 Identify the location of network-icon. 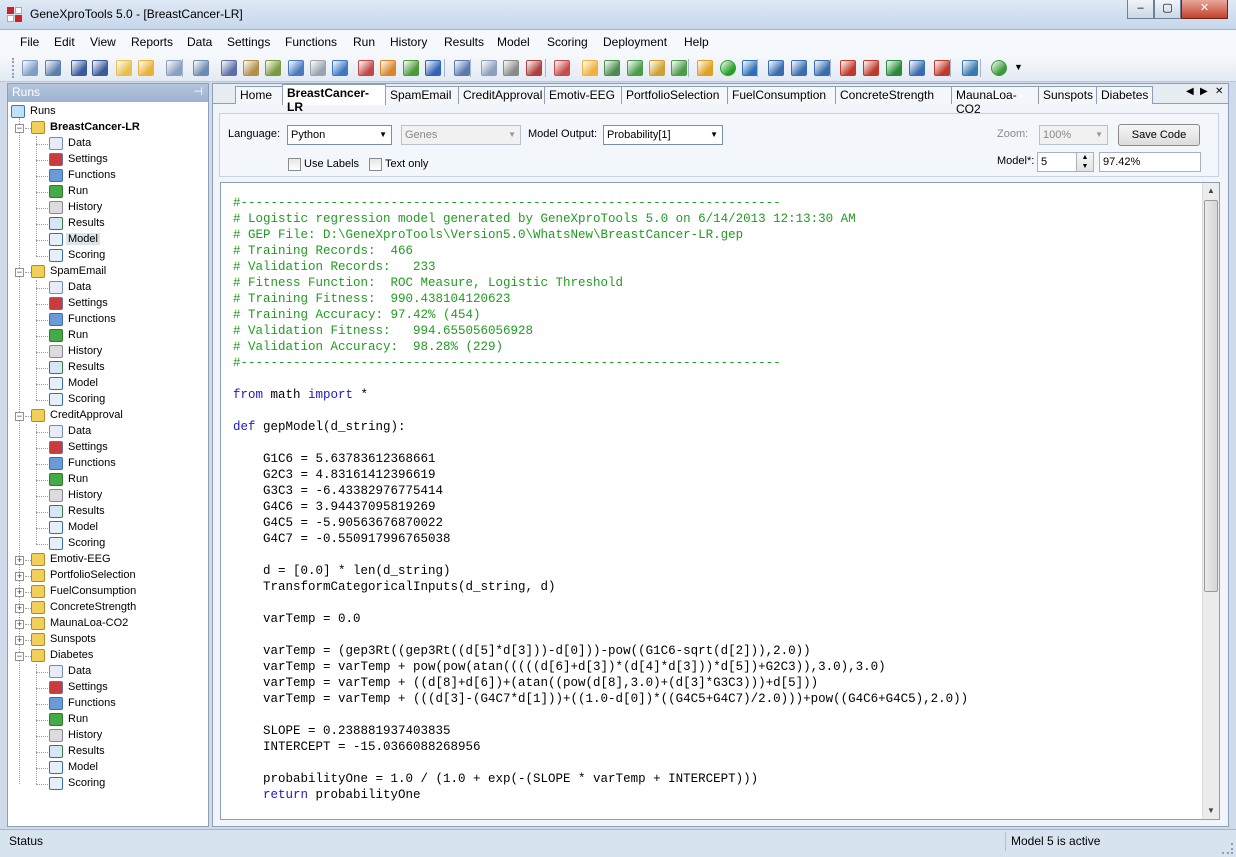
(750, 68).